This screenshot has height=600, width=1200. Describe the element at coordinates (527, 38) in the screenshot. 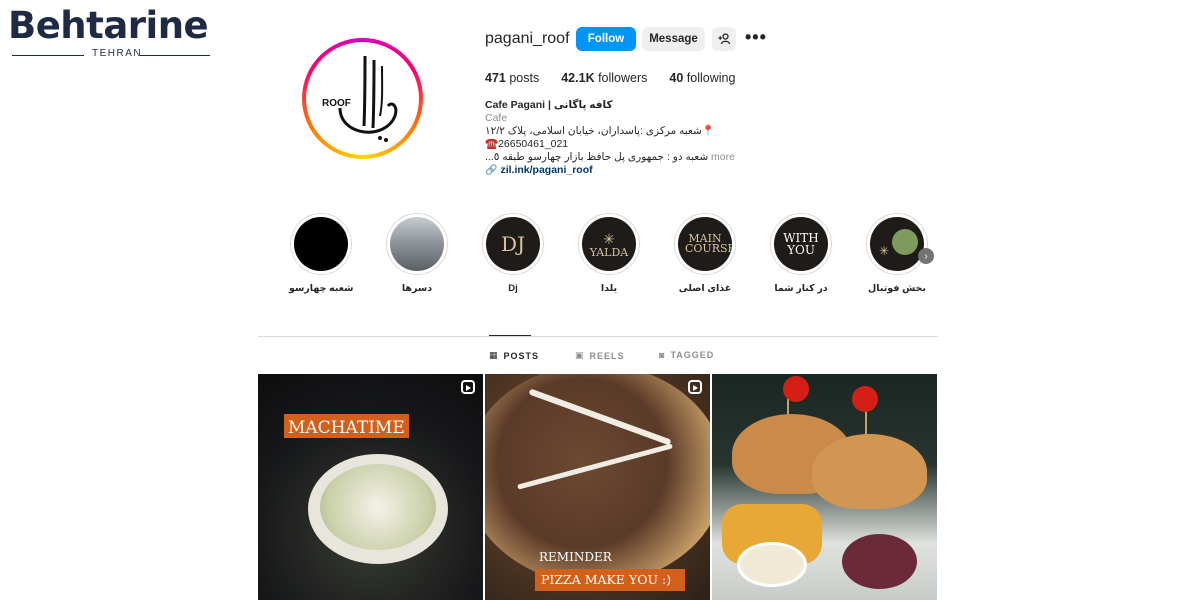

I see `profile-username: pagani_roof` at that location.